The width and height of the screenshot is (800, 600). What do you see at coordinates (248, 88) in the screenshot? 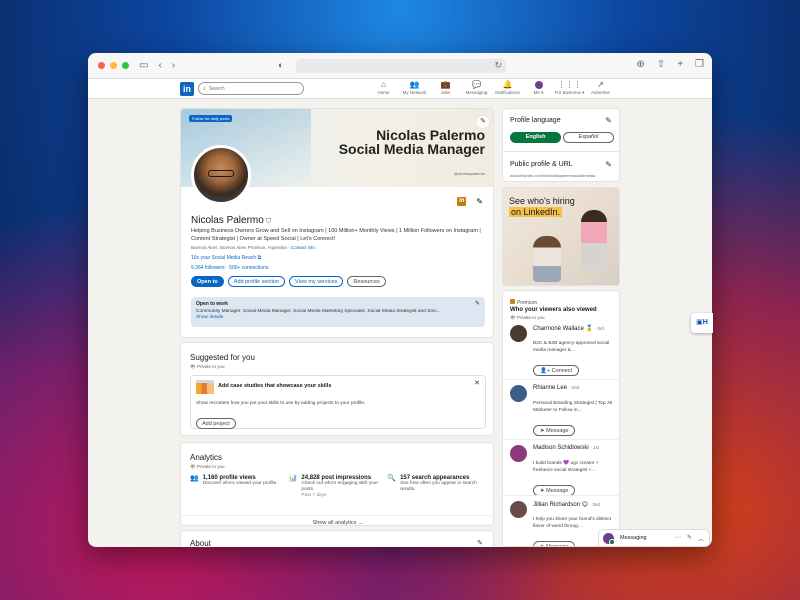
I see `search-input` at bounding box center [248, 88].